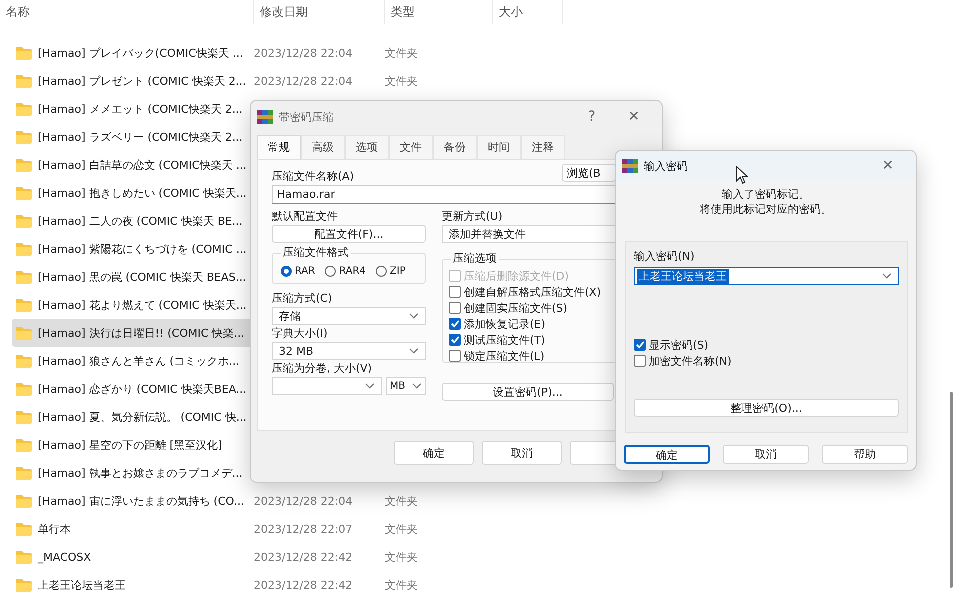 The height and width of the screenshot is (603, 960). I want to click on field-label: 更新方式(U), so click(472, 217).